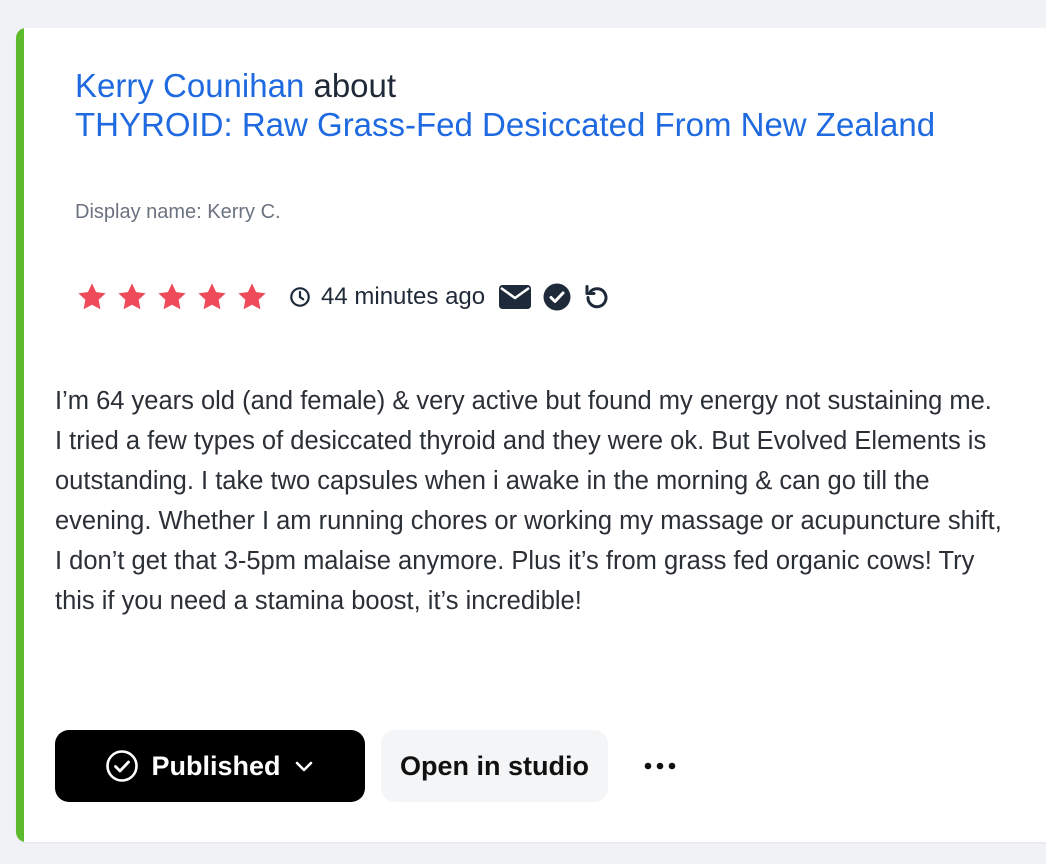 This screenshot has height=864, width=1046. I want to click on author-link: Kerry Counihan, so click(189, 85).